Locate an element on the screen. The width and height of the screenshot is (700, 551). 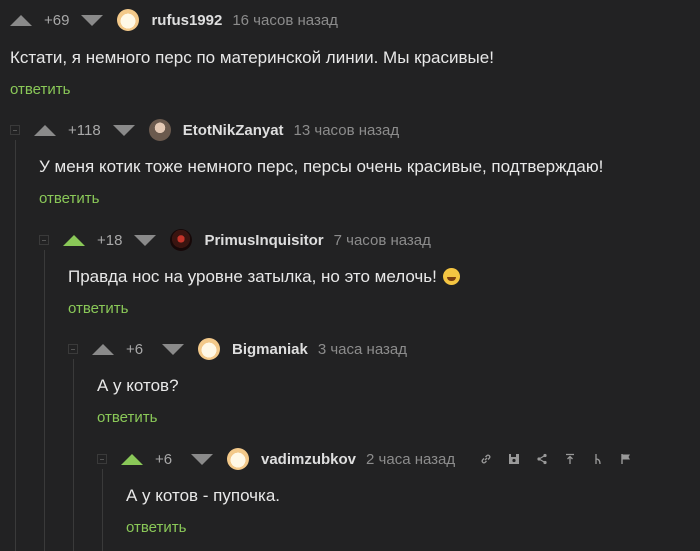
branch-icon is located at coordinates (598, 459).